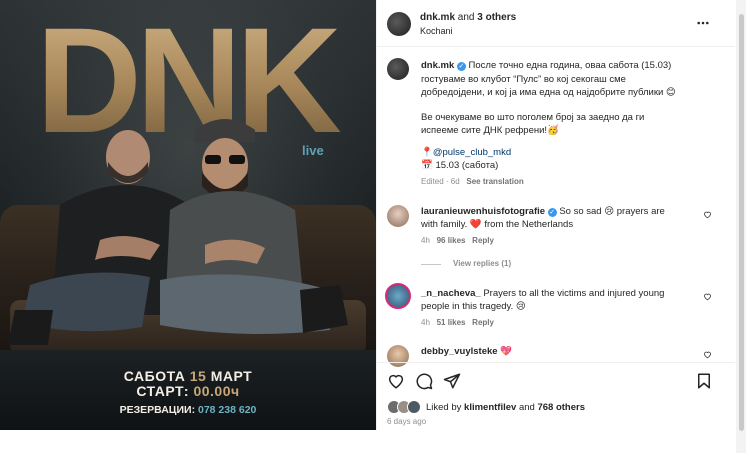  I want to click on post-header-title: dnk.mk and 3 others, so click(468, 17).